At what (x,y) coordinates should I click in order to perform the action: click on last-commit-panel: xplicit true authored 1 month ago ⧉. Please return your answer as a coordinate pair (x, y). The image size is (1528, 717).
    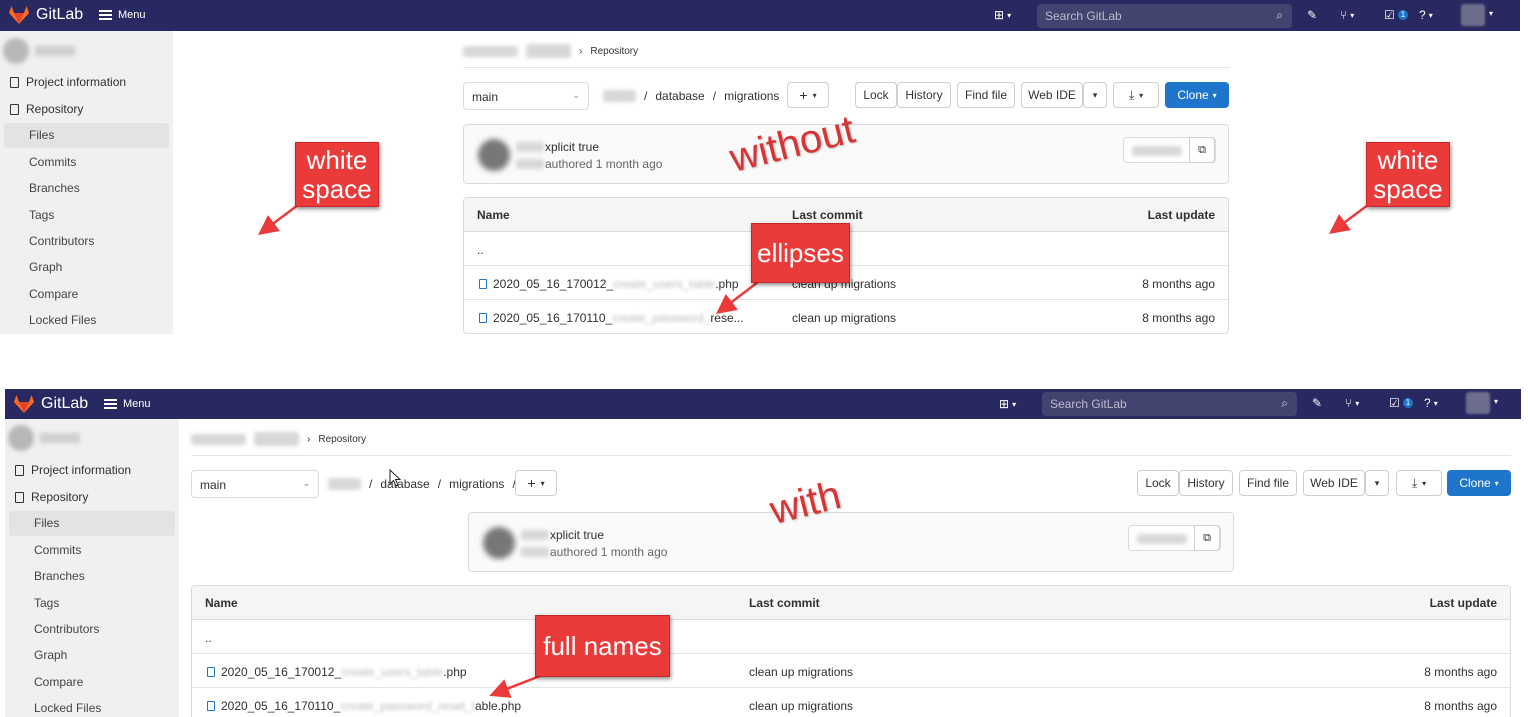
    Looking at the image, I should click on (851, 542).